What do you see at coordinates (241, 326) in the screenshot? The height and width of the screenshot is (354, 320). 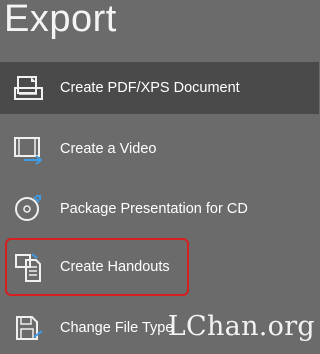 I see `watermark: LChan.org` at bounding box center [241, 326].